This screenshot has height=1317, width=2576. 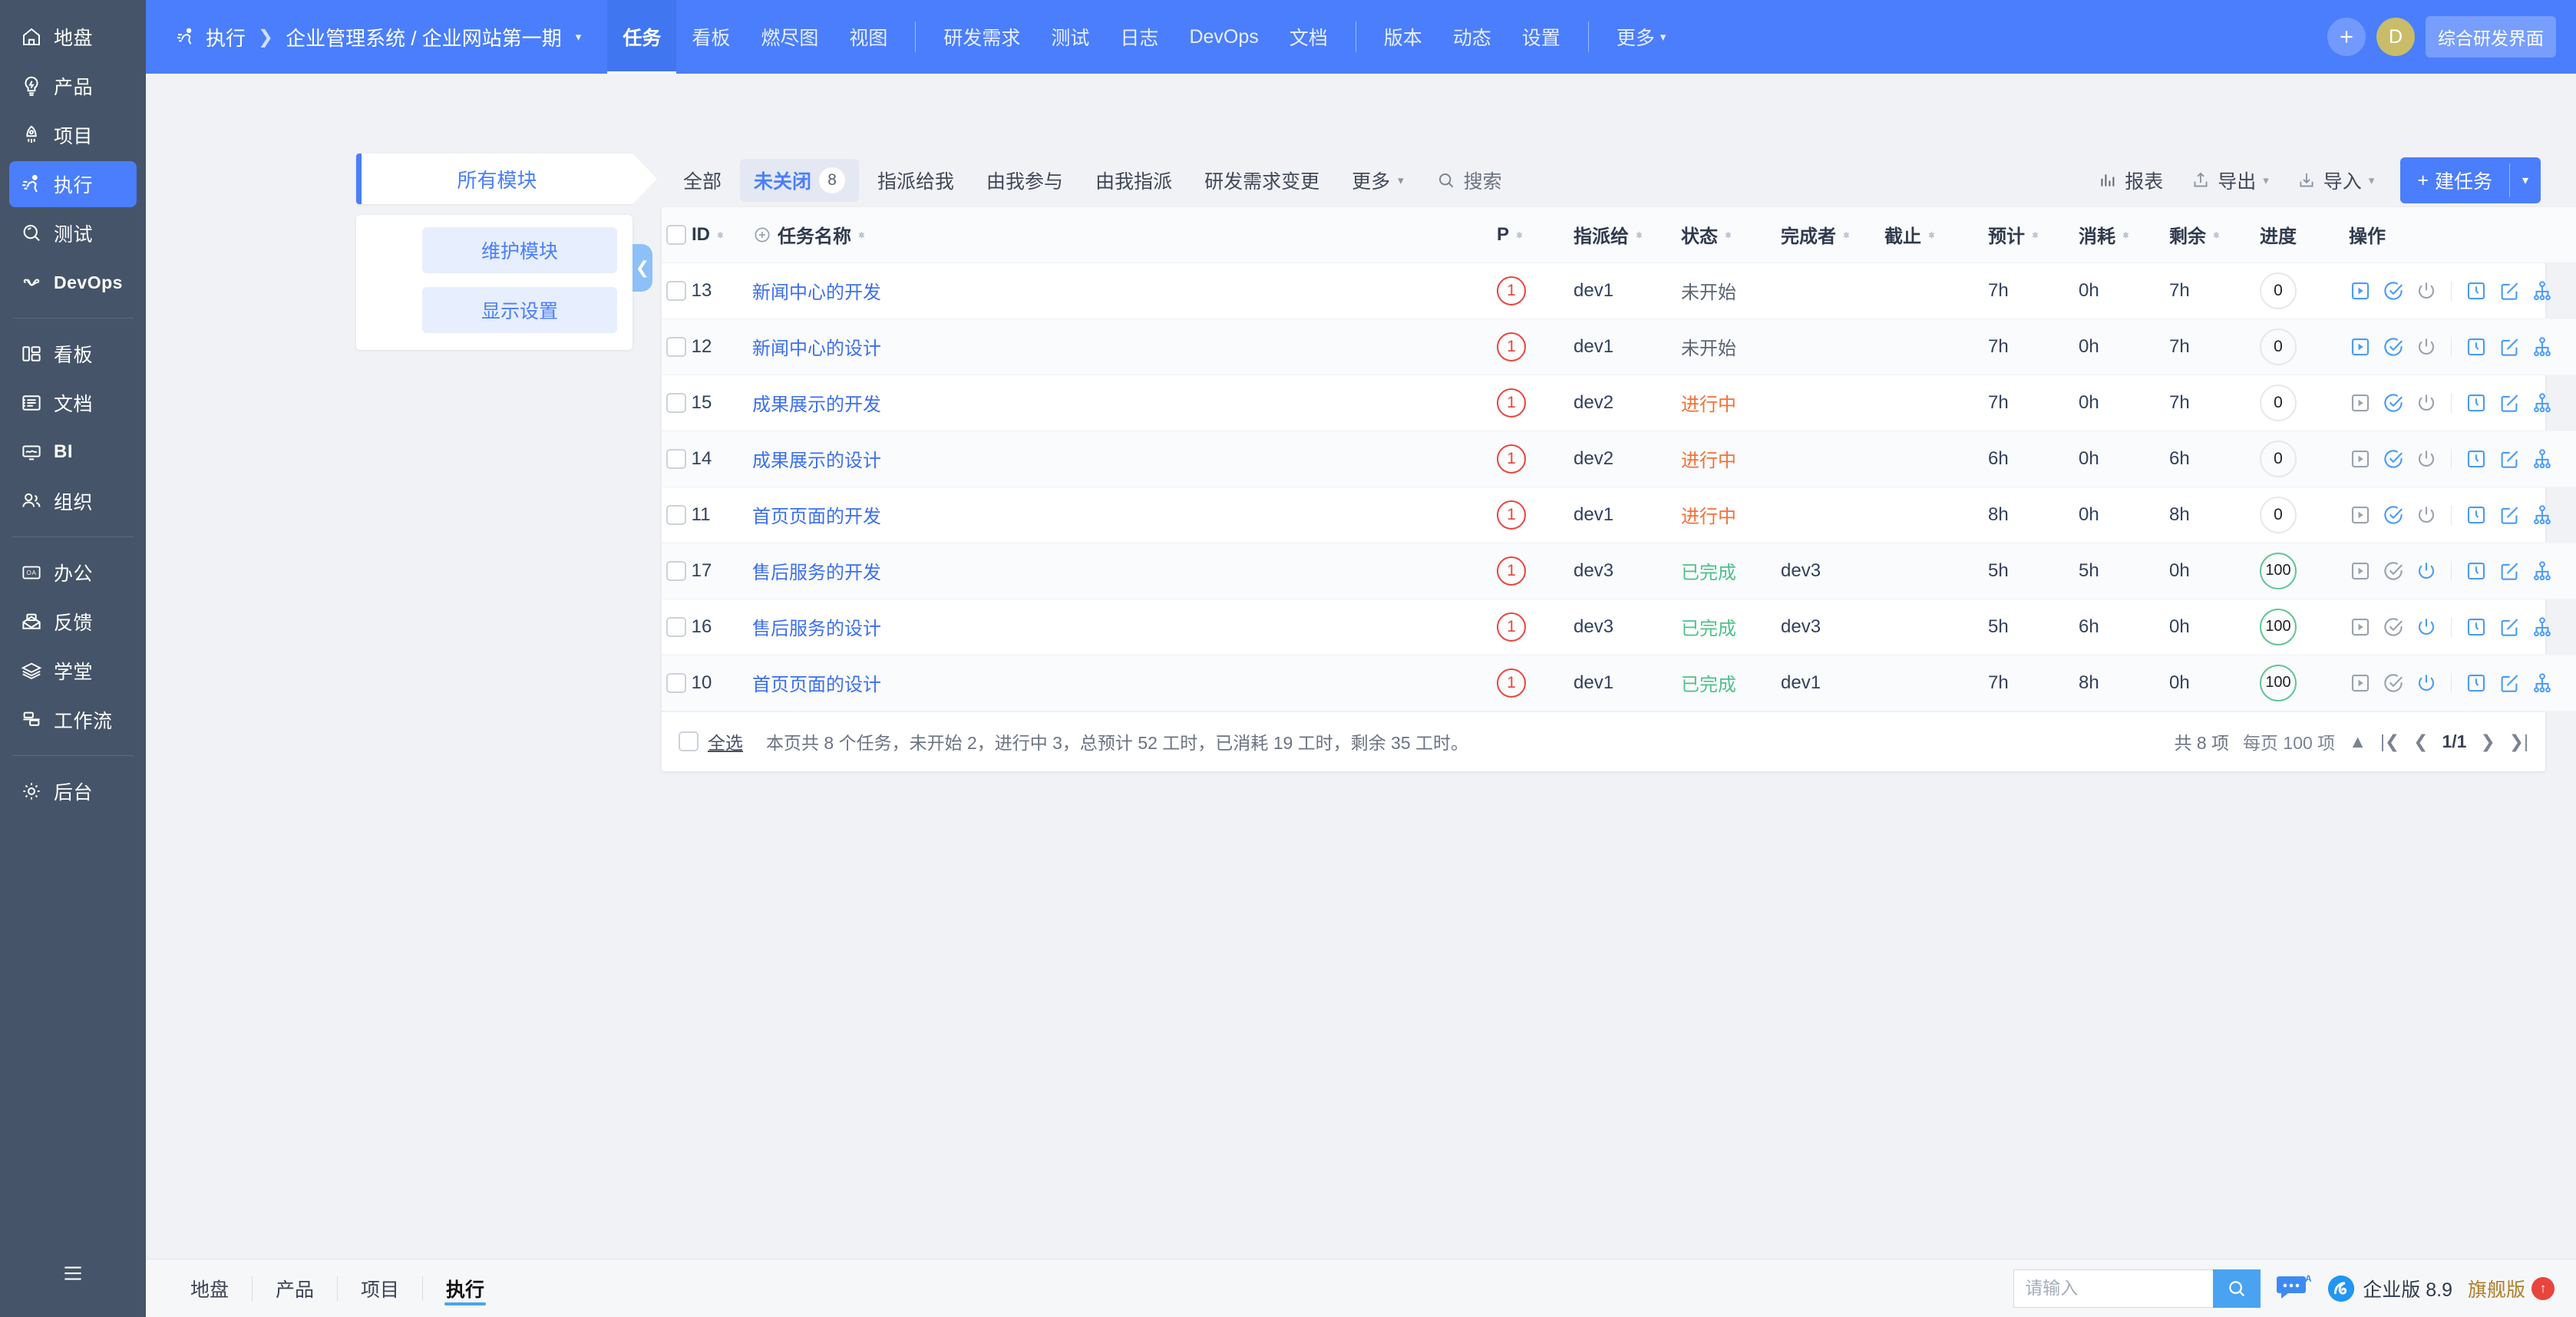 What do you see at coordinates (2119, 235) in the screenshot?
I see `th-consumed: 消耗 ▲ ▼` at bounding box center [2119, 235].